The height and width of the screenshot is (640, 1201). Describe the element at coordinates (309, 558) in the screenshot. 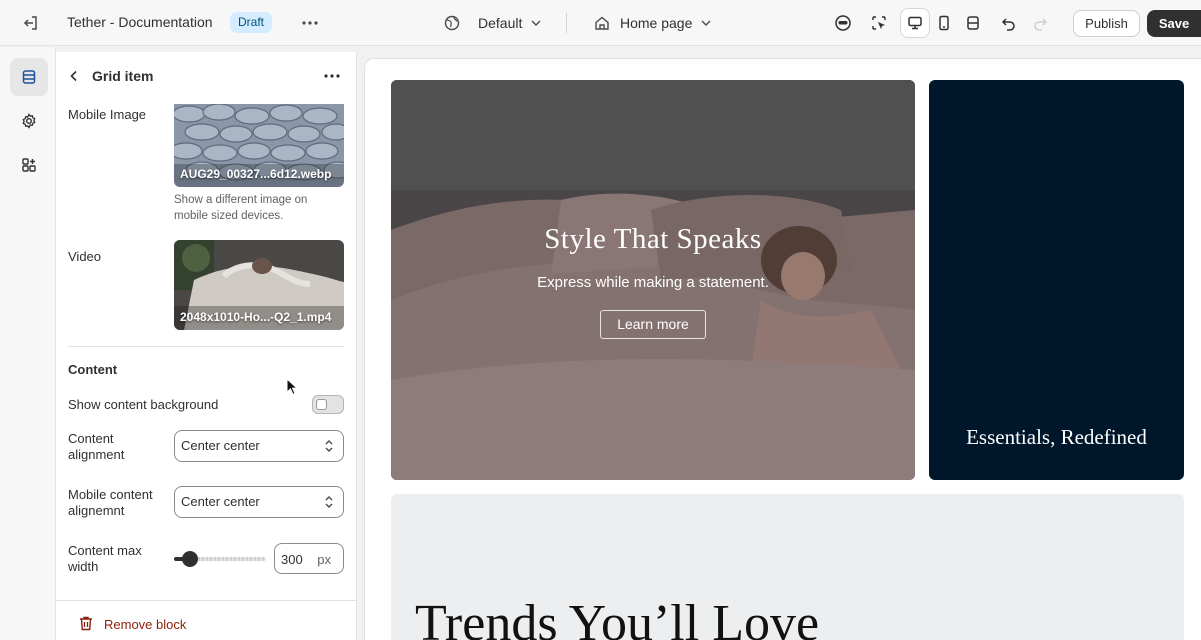

I see `max-width-input: 300 px` at that location.